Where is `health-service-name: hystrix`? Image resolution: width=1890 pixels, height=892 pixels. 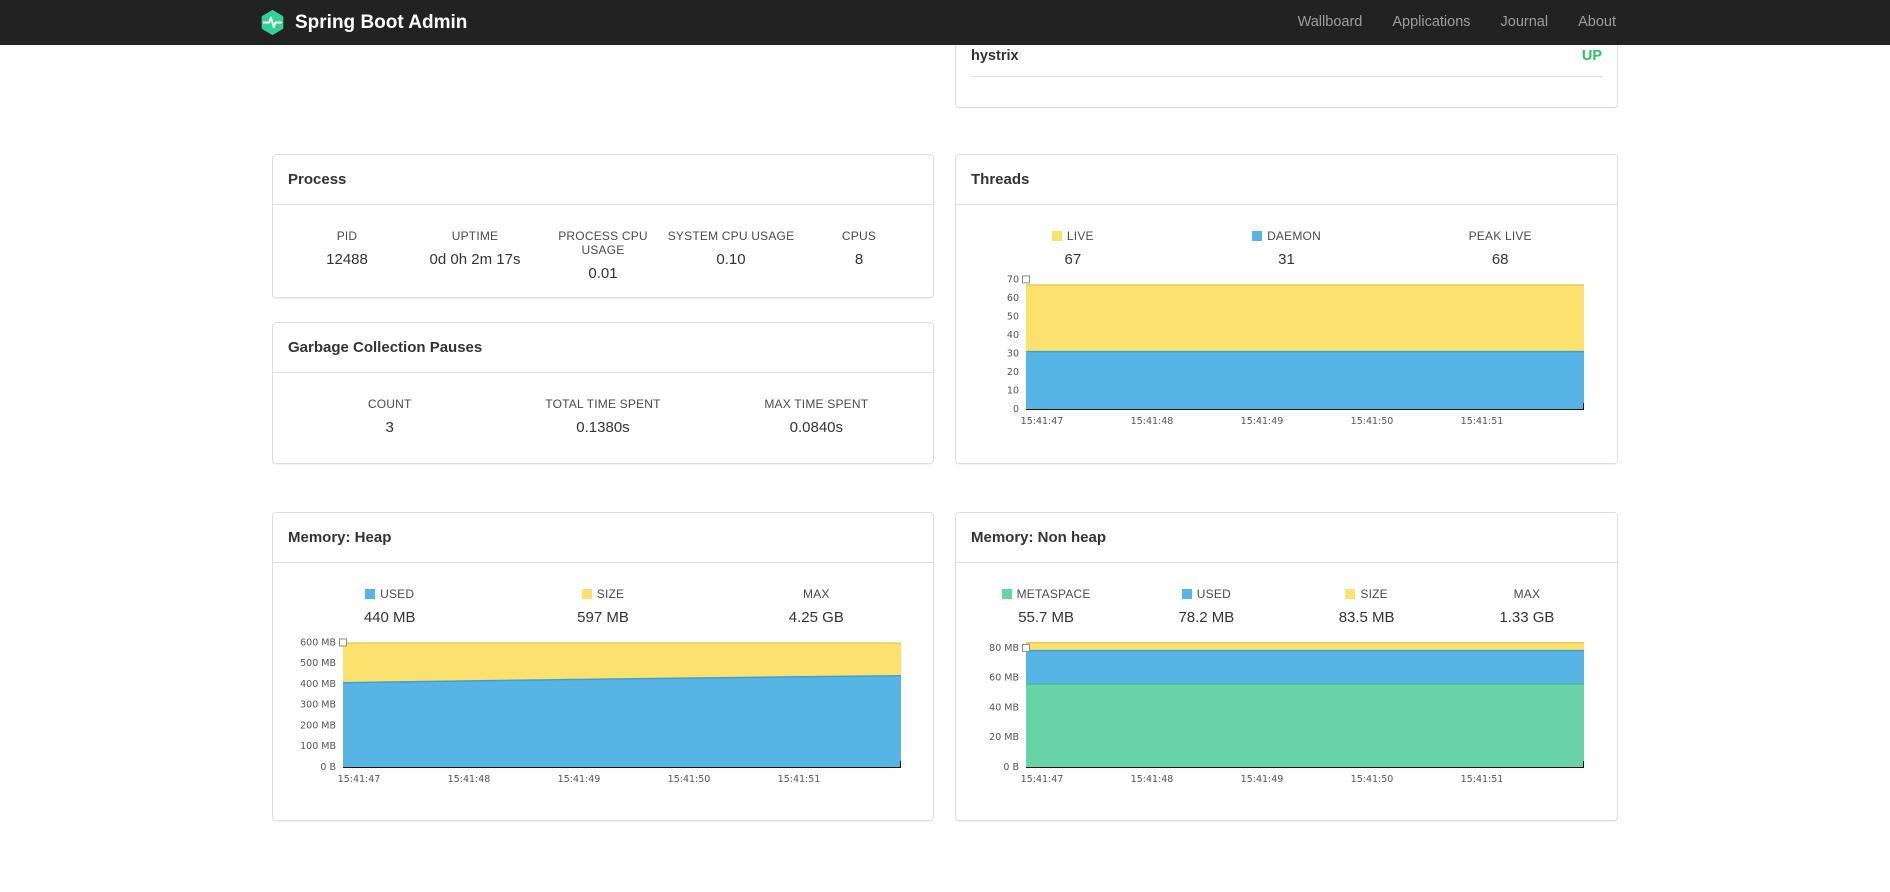
health-service-name: hystrix is located at coordinates (995, 56).